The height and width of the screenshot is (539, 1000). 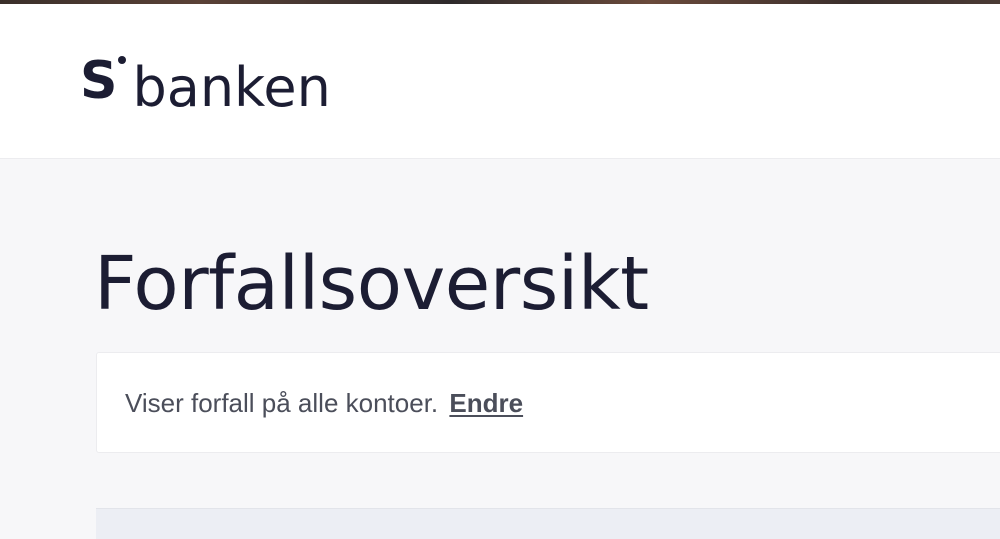 I want to click on account-filter-description: Viser forfall på alle kontoer., so click(x=282, y=403).